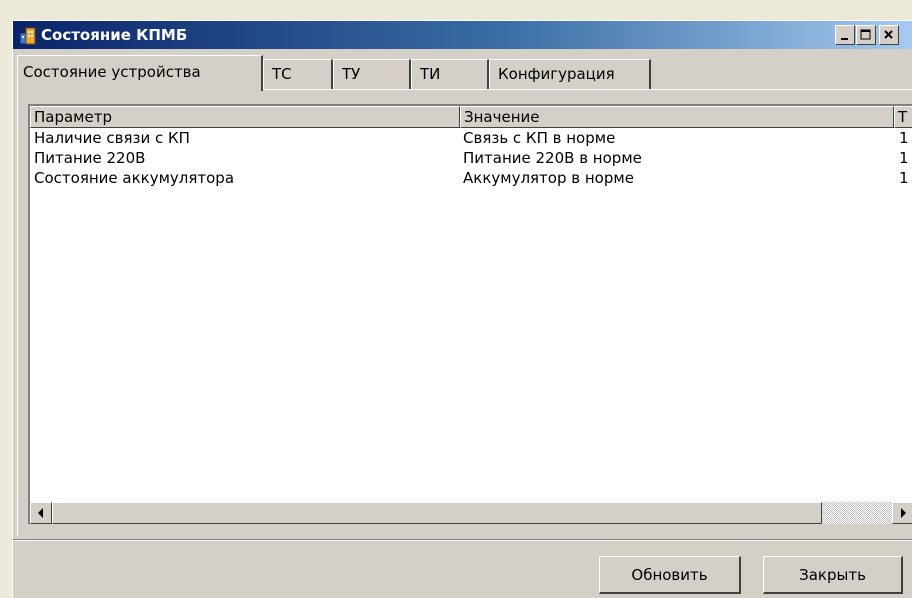 This screenshot has width=912, height=598. I want to click on cell-value: Питание 220В в норме, so click(552, 158).